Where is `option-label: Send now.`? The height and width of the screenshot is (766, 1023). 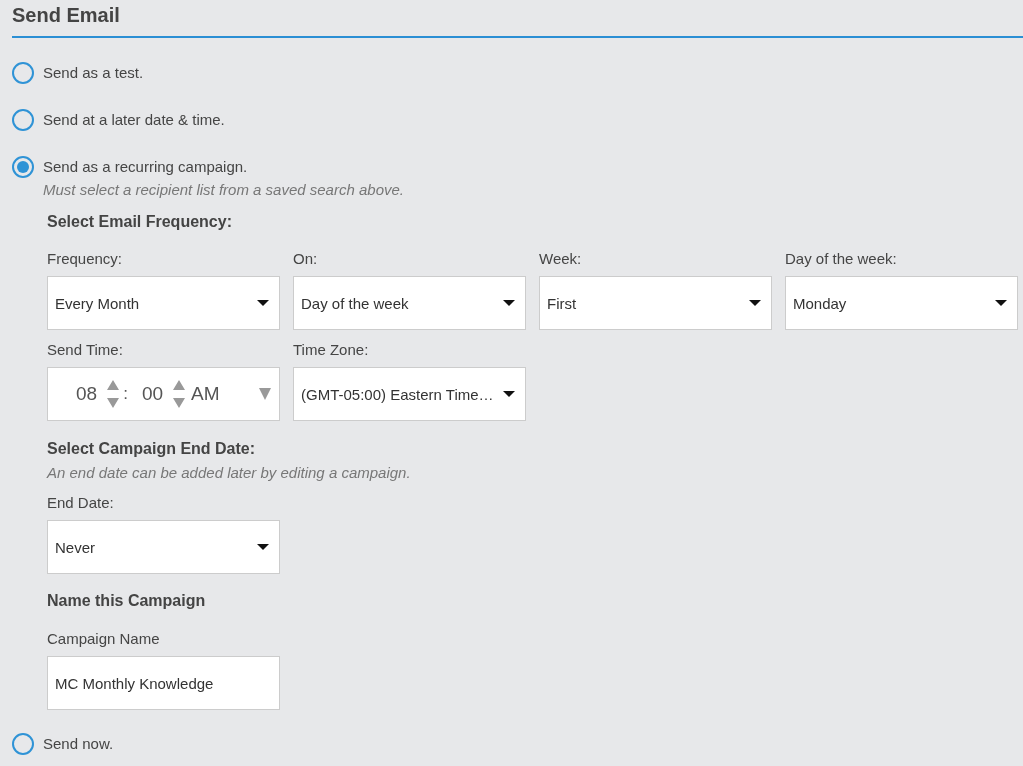 option-label: Send now. is located at coordinates (78, 744).